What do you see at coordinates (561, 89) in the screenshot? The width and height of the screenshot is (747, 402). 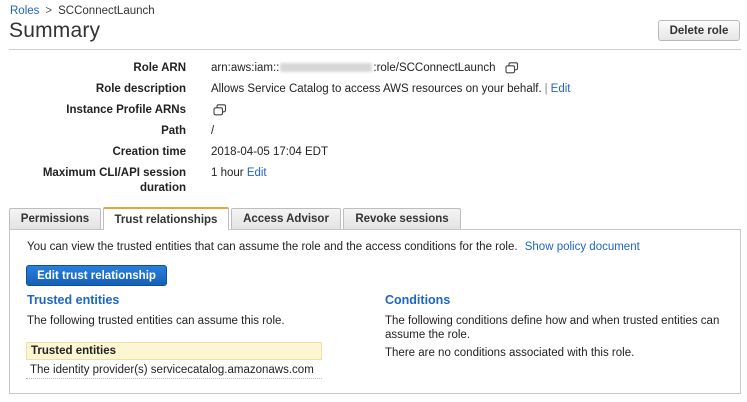 I see `edit-description-link: Edit` at bounding box center [561, 89].